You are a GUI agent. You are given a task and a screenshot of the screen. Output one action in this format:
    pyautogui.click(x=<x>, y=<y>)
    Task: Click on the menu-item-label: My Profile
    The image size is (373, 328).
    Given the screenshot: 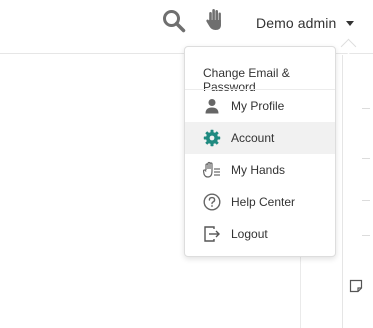 What is the action you would take?
    pyautogui.click(x=258, y=106)
    